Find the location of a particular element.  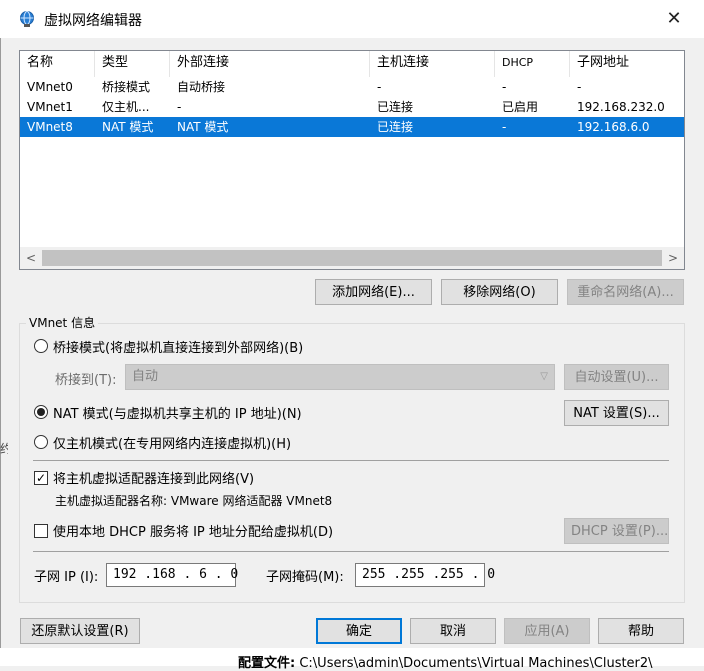

table-row: VMnet0 桥接模式 自动桥接 - - - is located at coordinates (352, 87).